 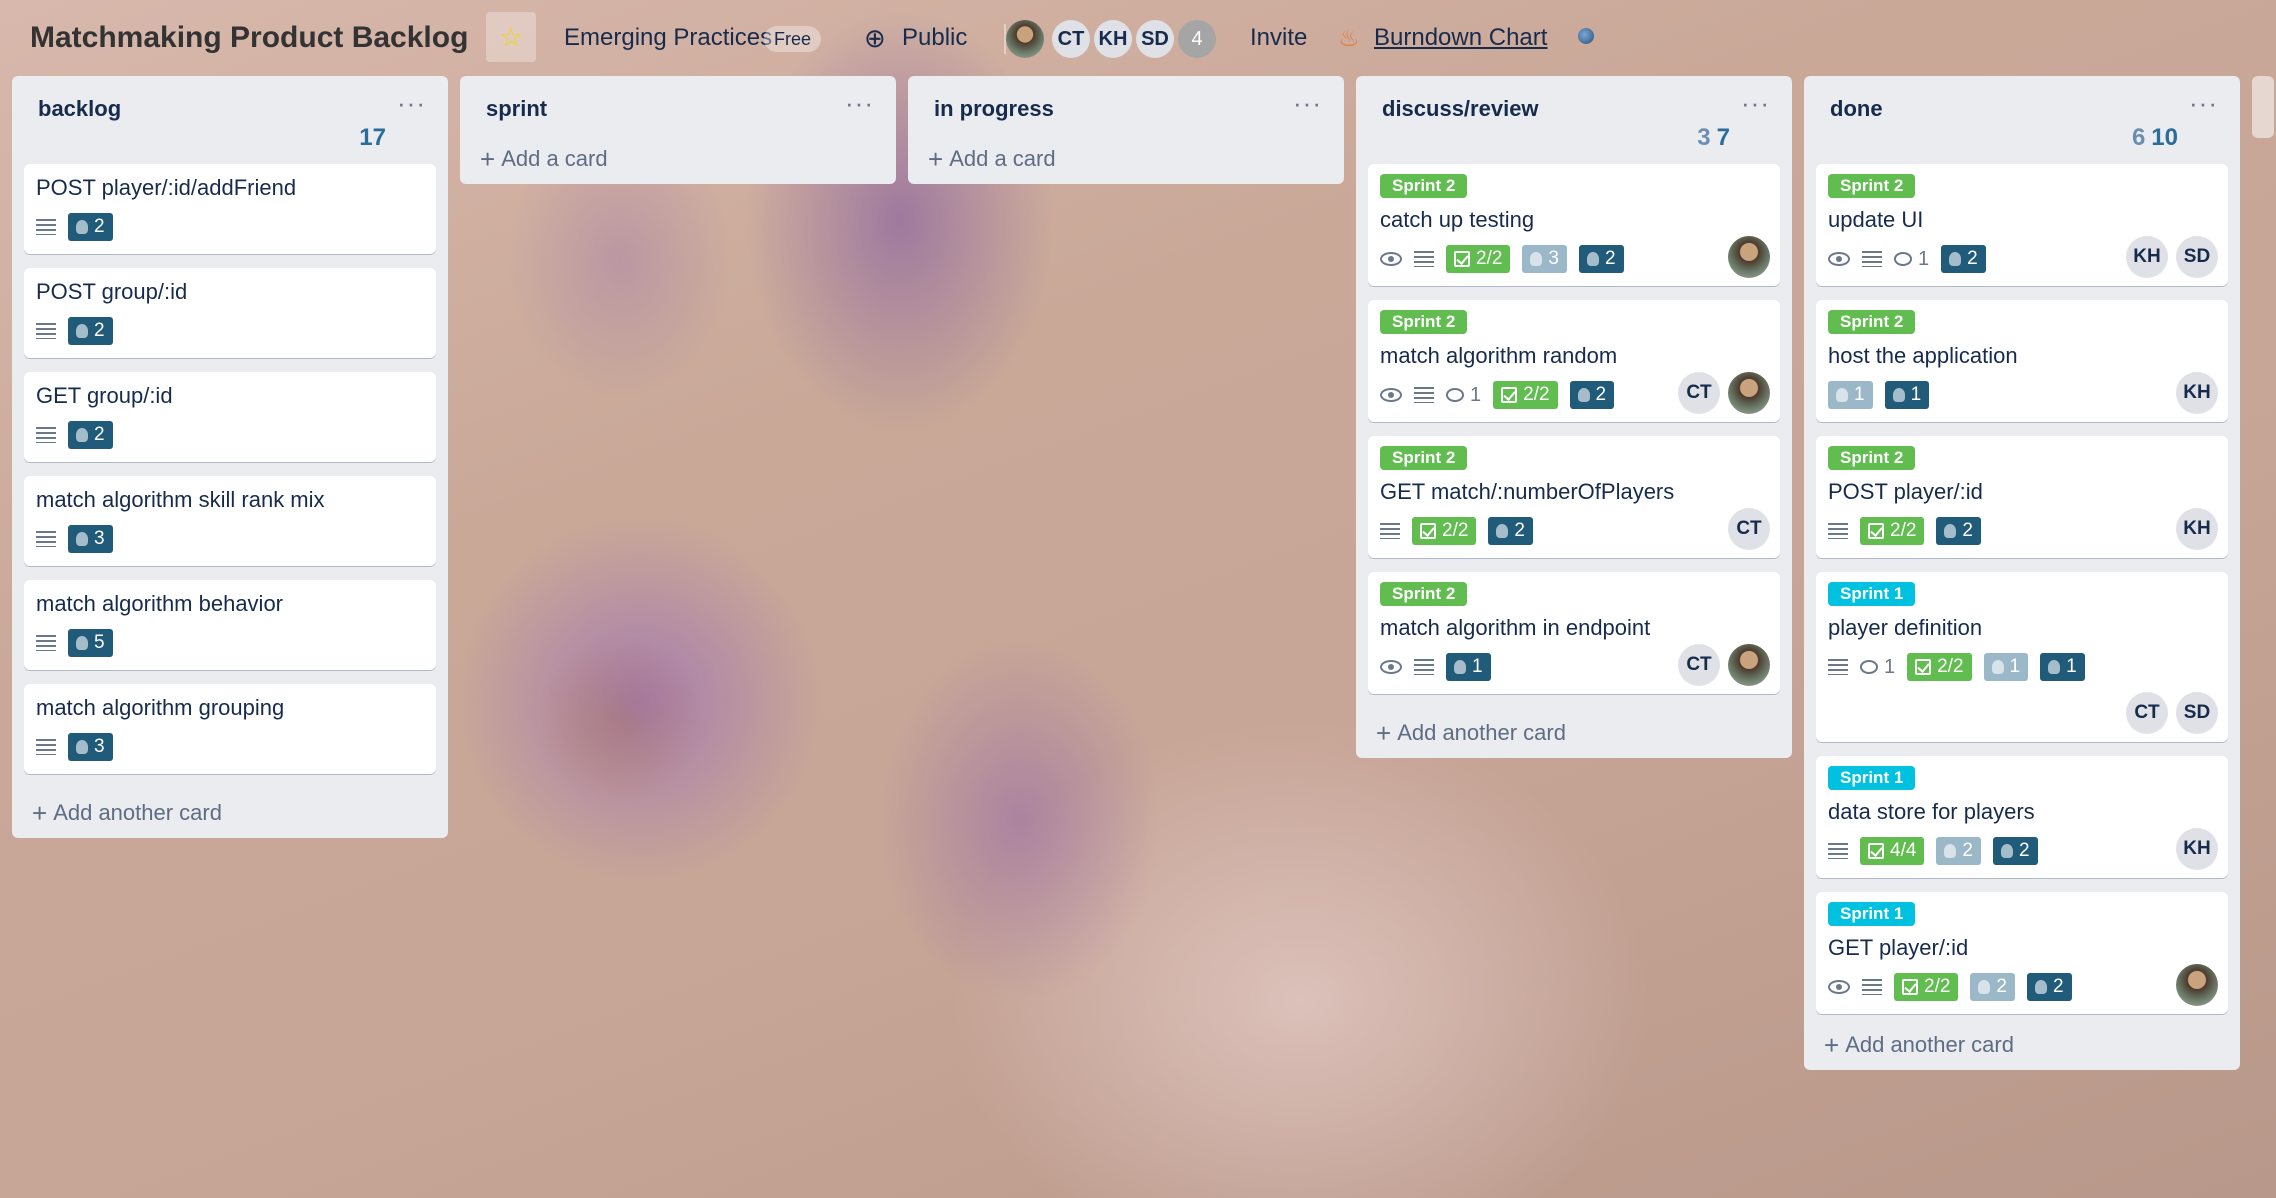 What do you see at coordinates (249, 38) in the screenshot?
I see `board-title: Matchmaking Product Backlog` at bounding box center [249, 38].